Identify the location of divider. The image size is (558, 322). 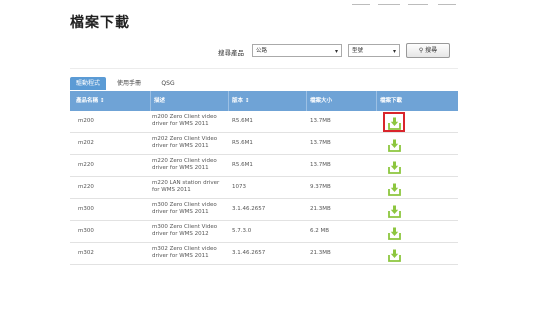
(264, 68).